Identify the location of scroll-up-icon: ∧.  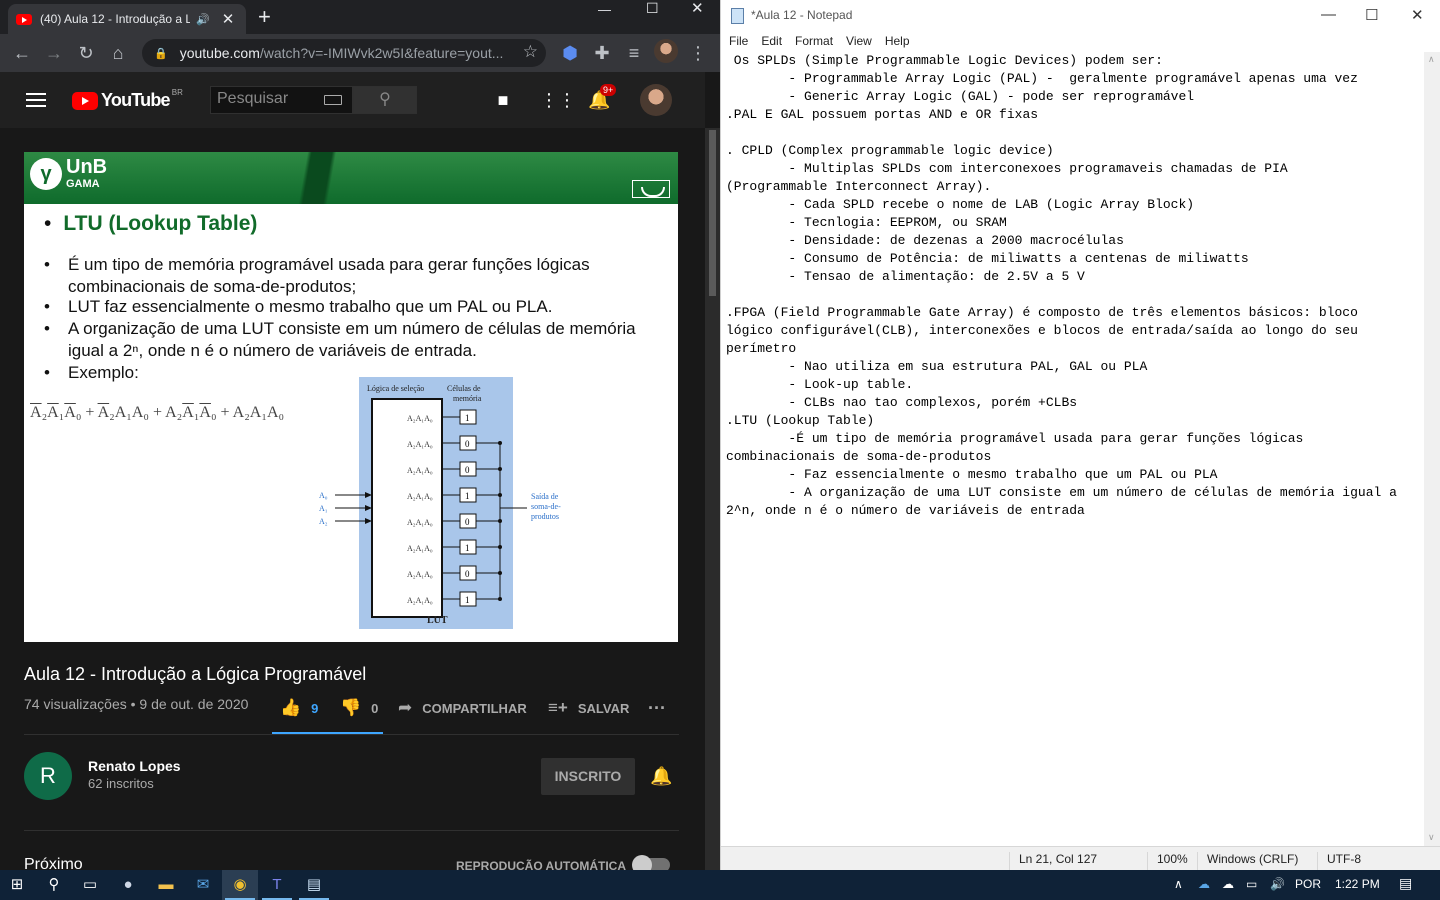
(1431, 59).